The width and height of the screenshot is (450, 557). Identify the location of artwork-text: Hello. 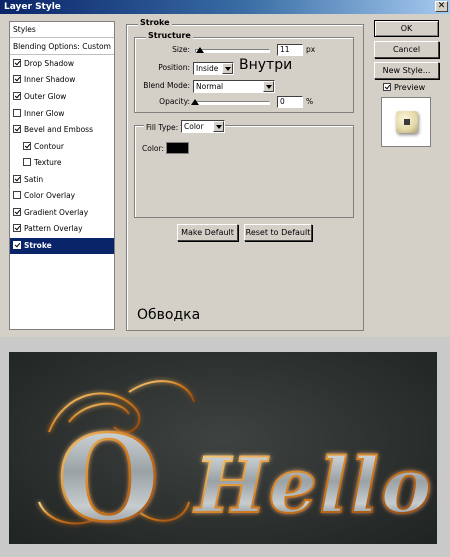
(313, 485).